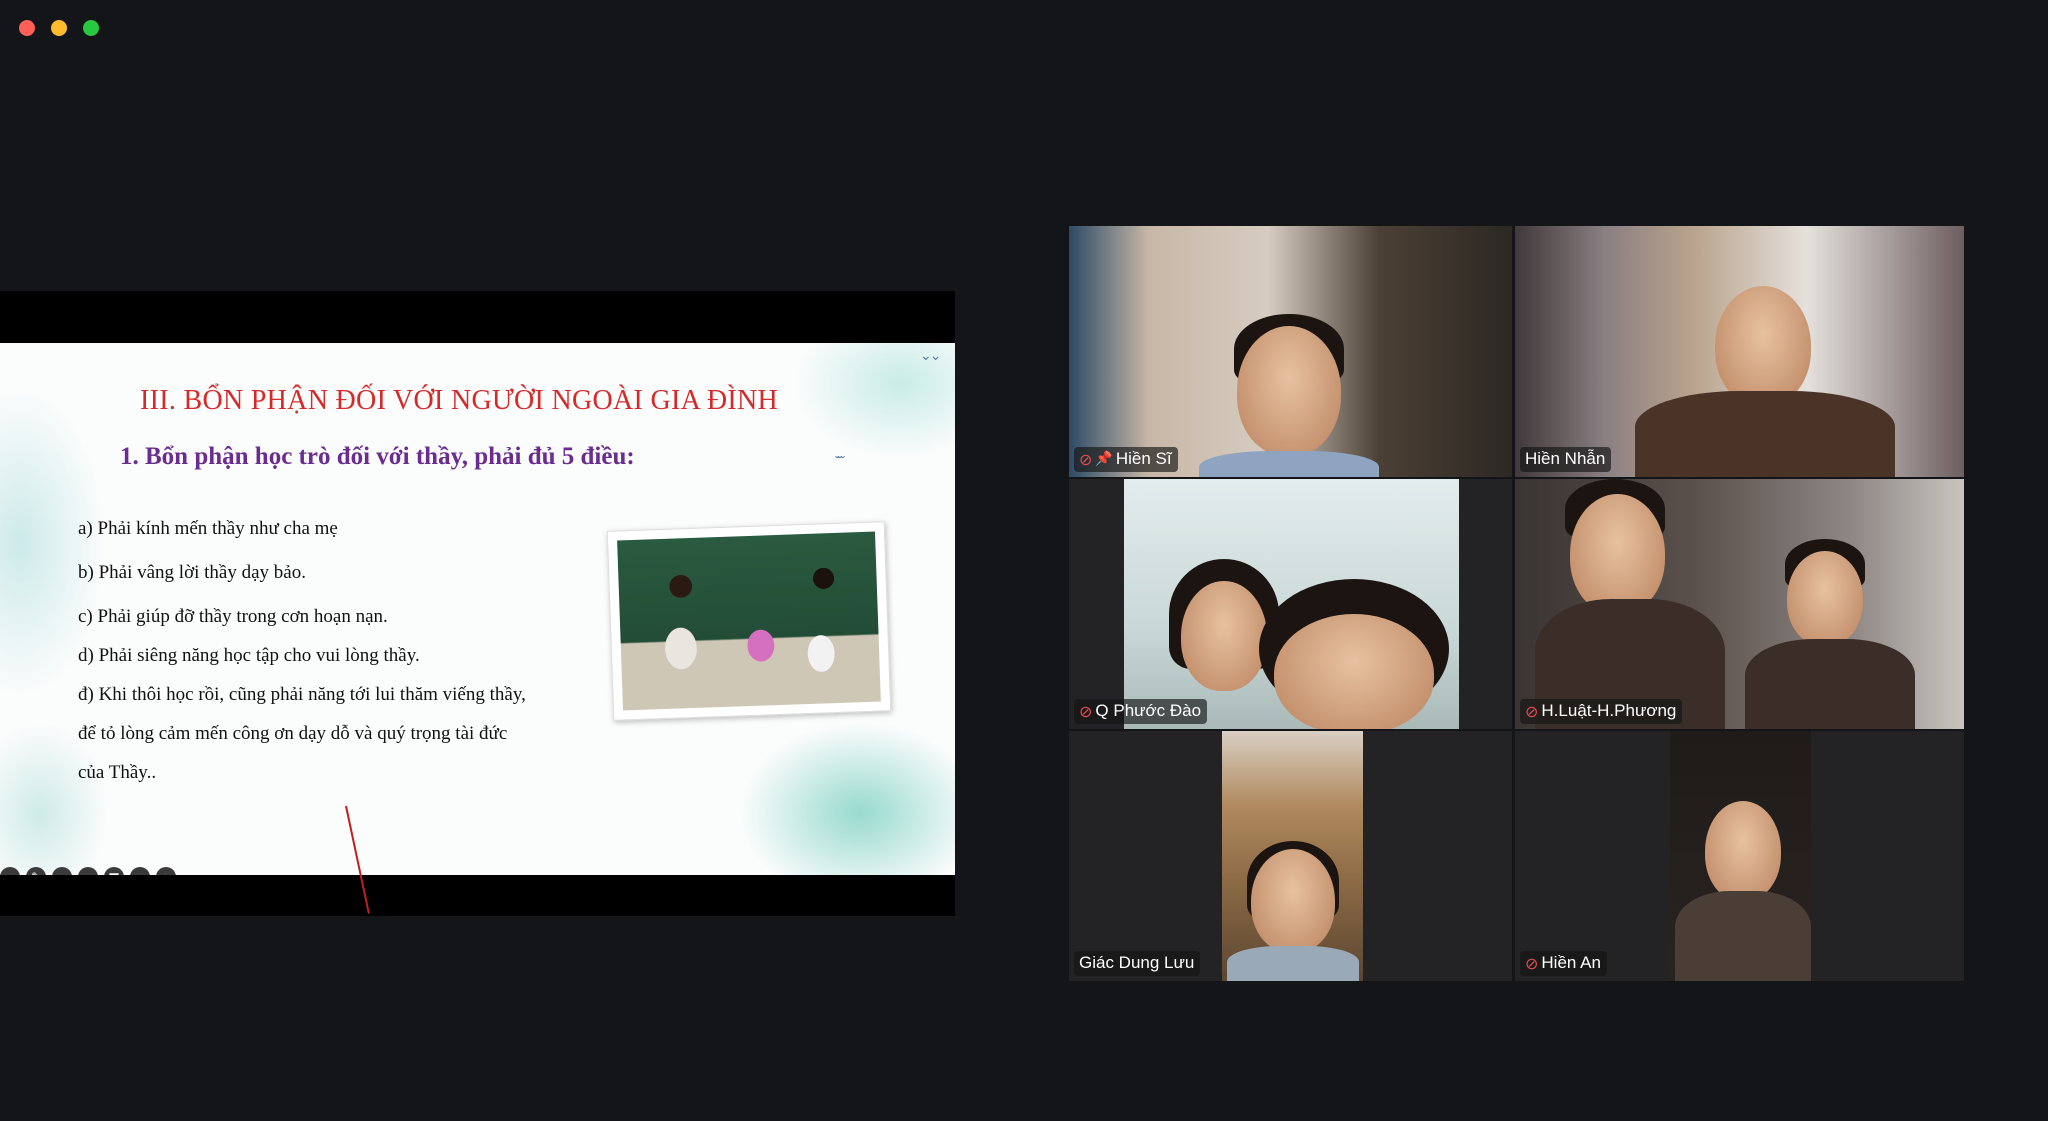 This screenshot has height=1121, width=2048. What do you see at coordinates (27, 28) in the screenshot?
I see `close-window-button` at bounding box center [27, 28].